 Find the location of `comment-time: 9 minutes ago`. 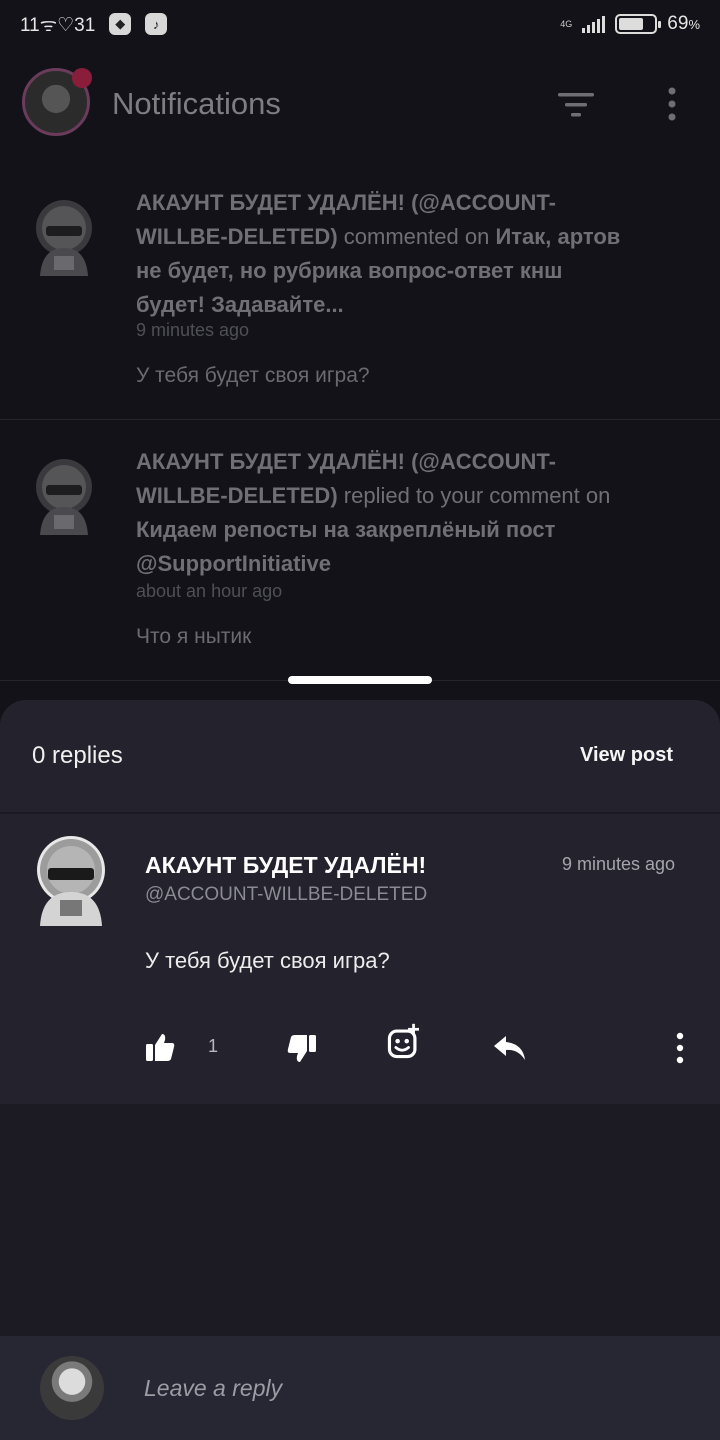

comment-time: 9 minutes ago is located at coordinates (619, 864).